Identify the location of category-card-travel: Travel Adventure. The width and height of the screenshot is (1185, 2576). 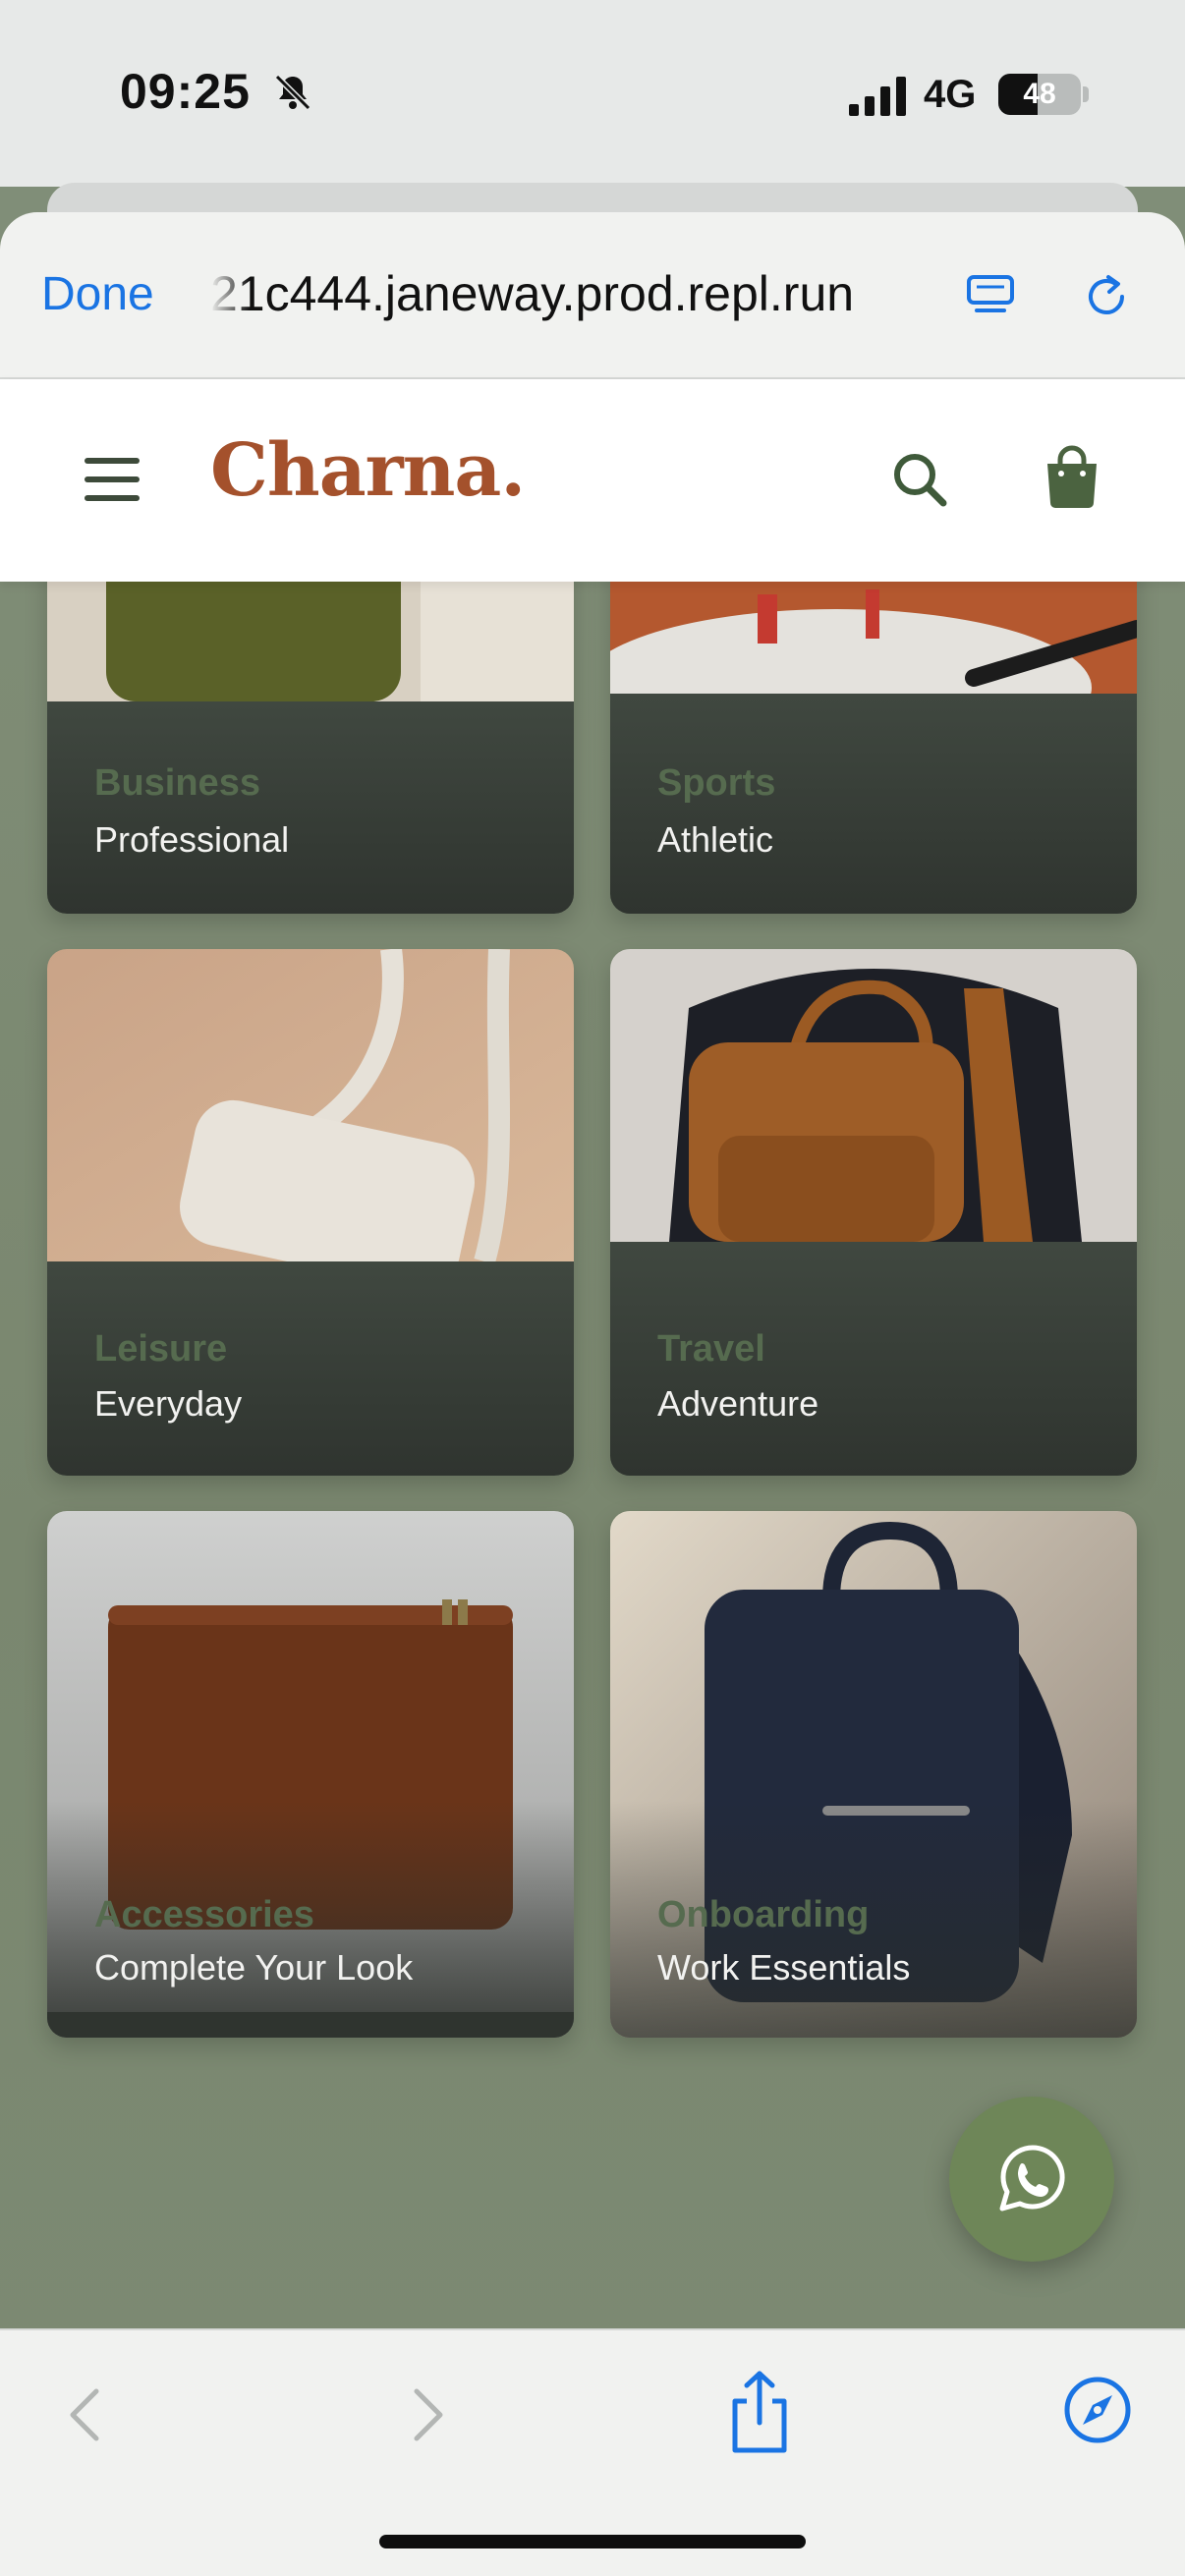
(874, 1212).